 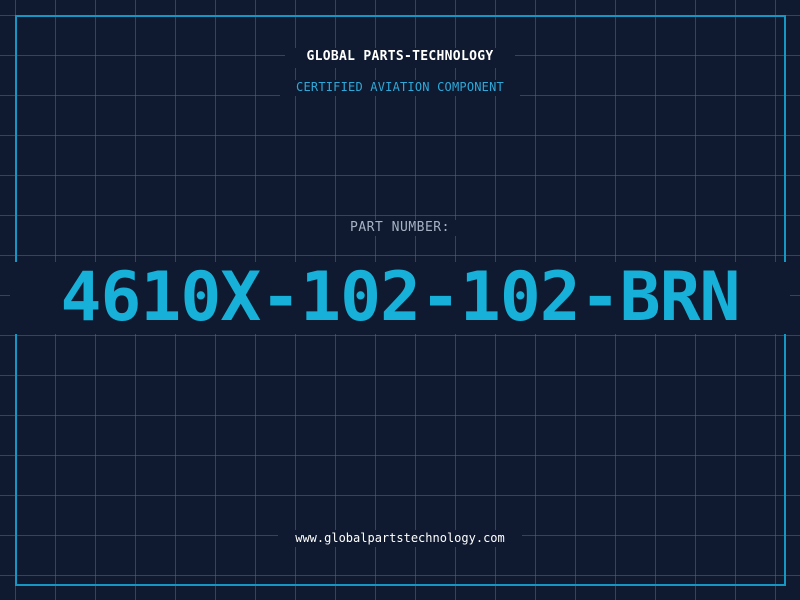 What do you see at coordinates (400, 227) in the screenshot?
I see `part-number-label: PART NUMBER:` at bounding box center [400, 227].